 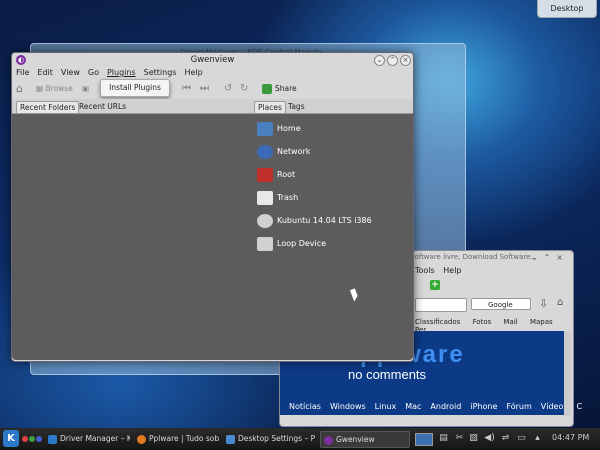 I want to click on network-status-icon: ▭, so click(x=521, y=438).